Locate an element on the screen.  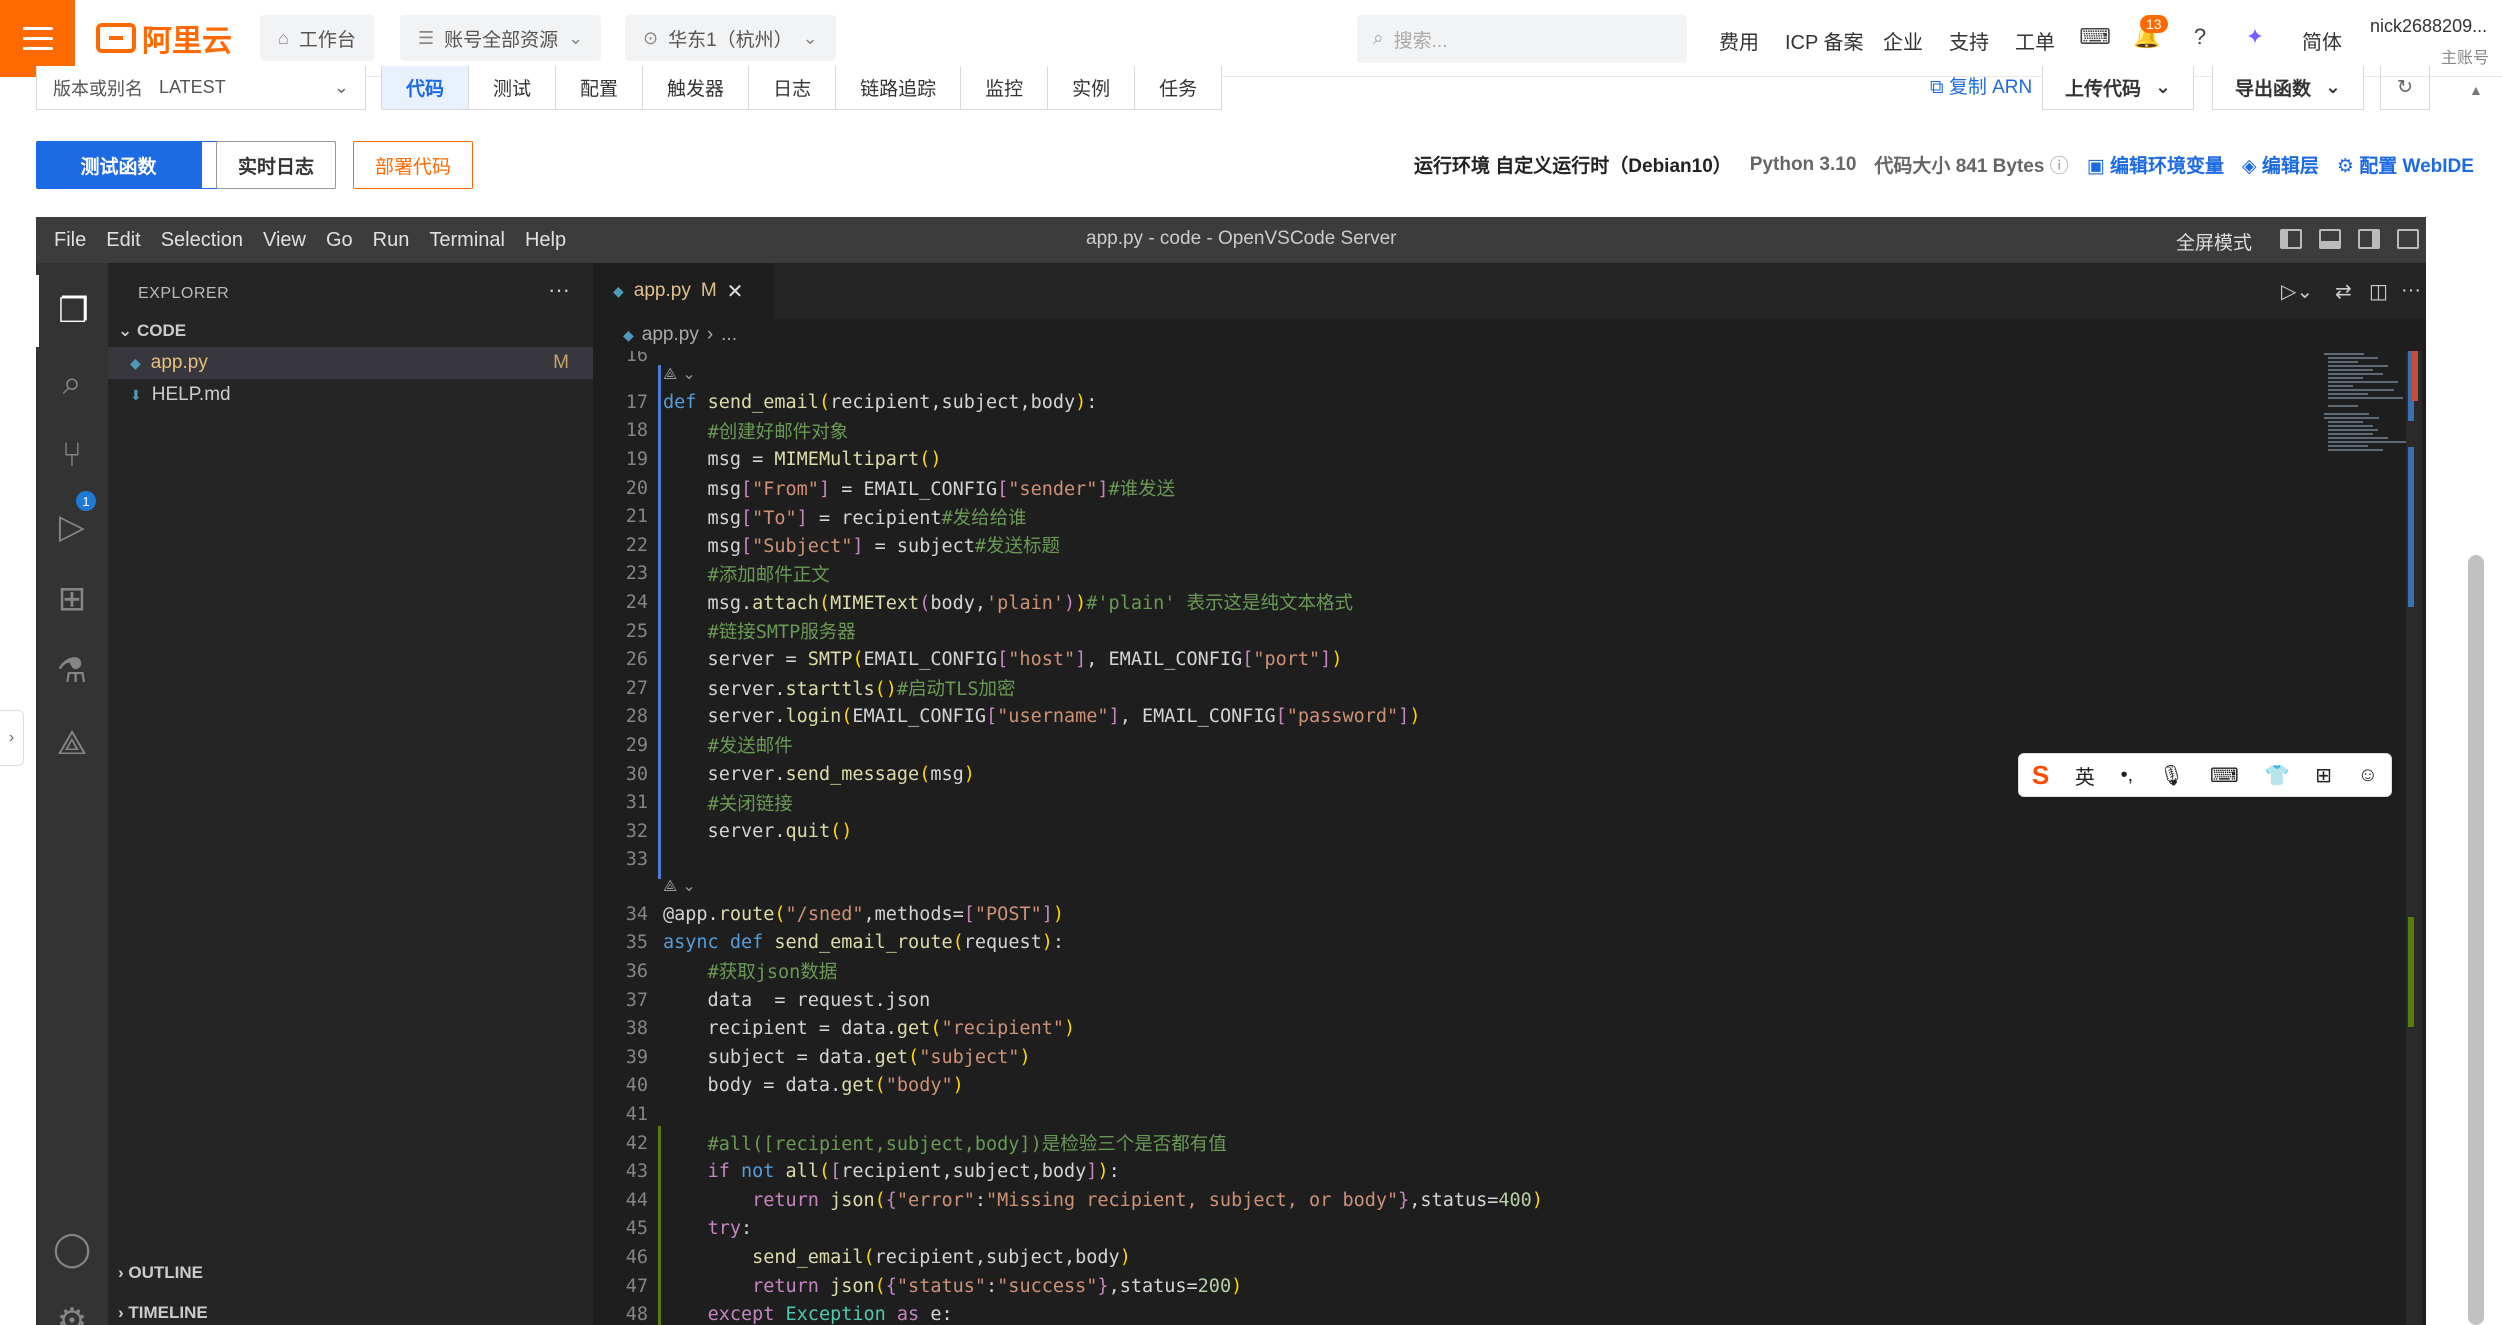
test-function-button: 测试函数 is located at coordinates (118, 165).